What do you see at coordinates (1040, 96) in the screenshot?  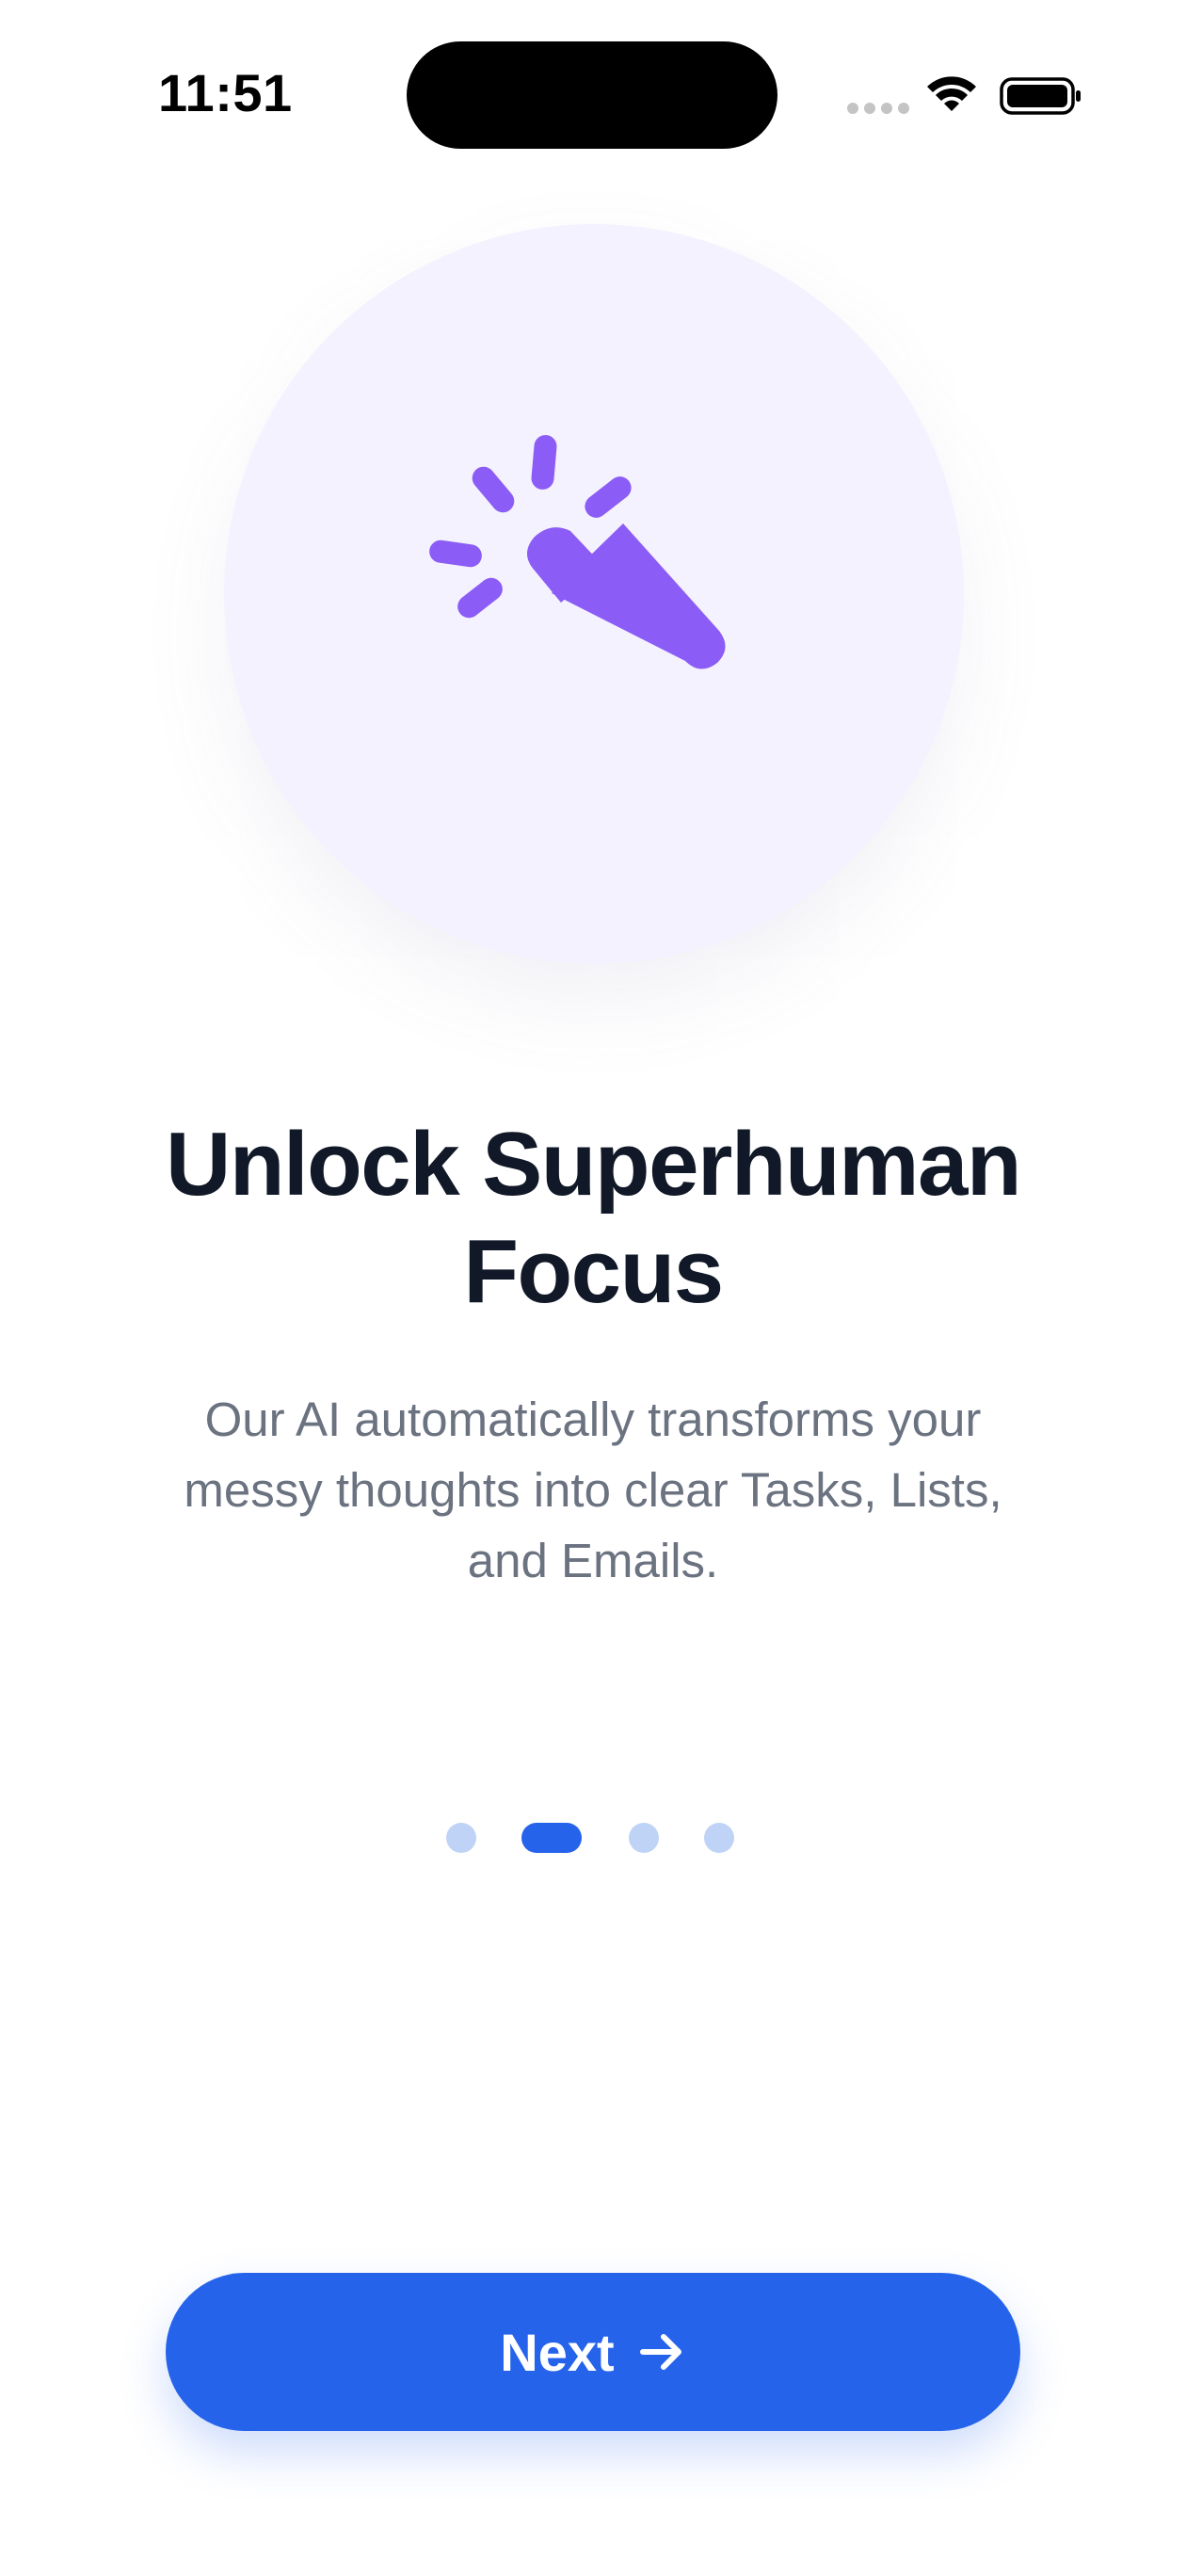 I see `battery-icon` at bounding box center [1040, 96].